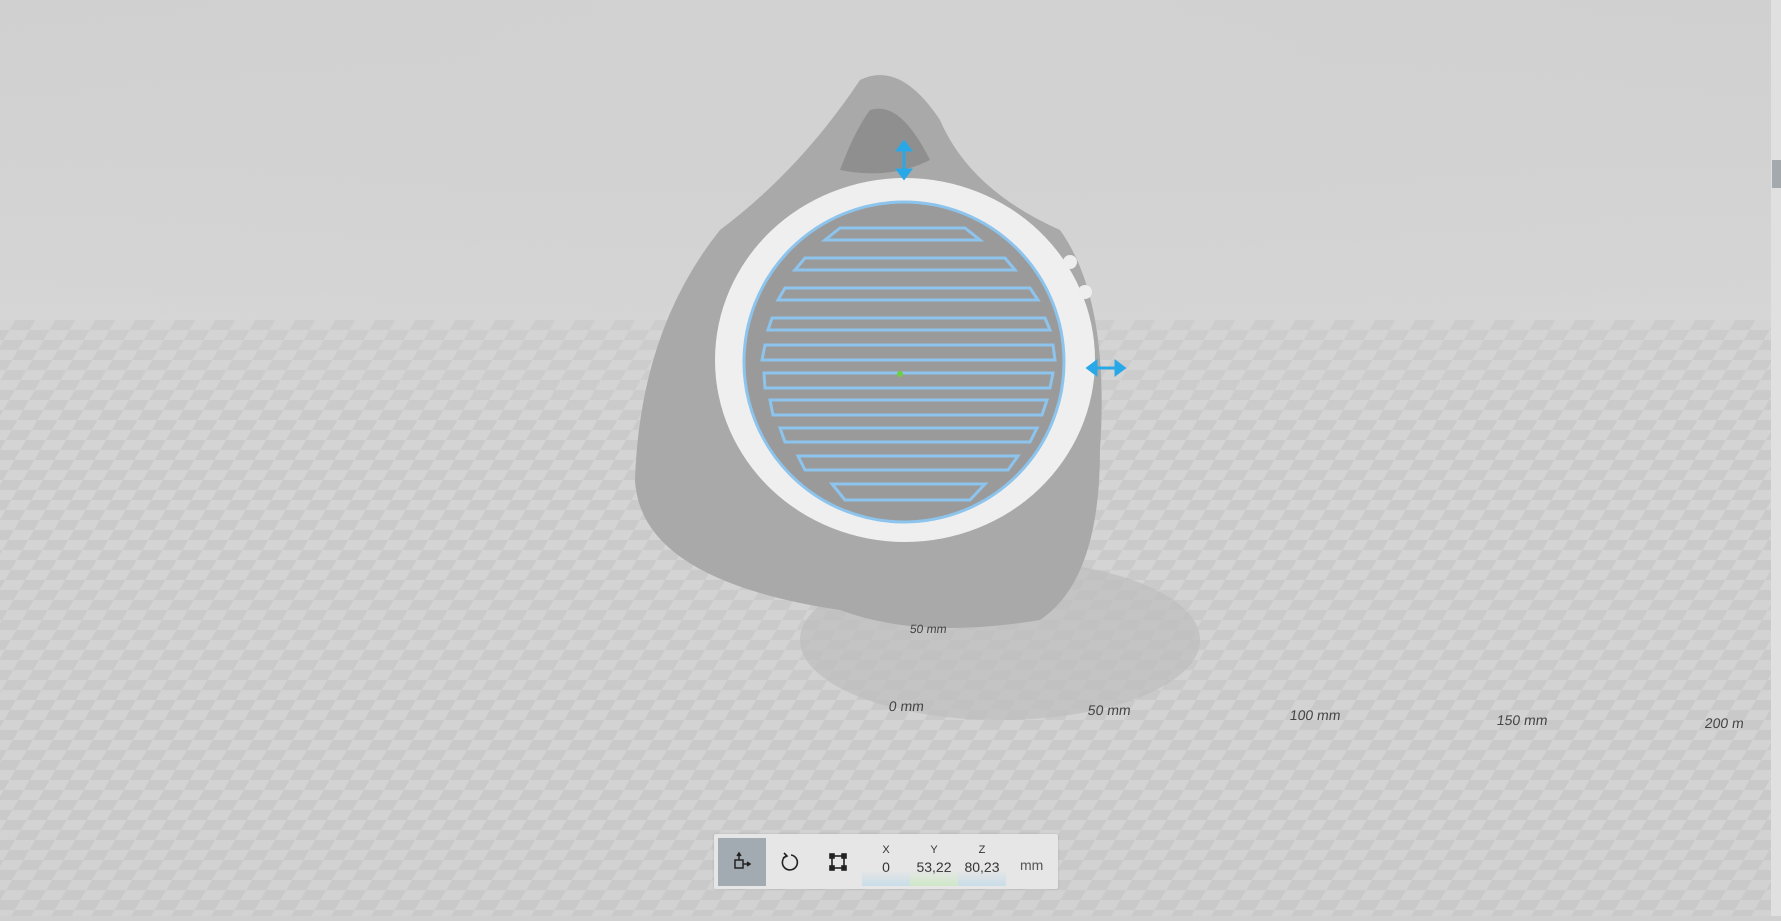  What do you see at coordinates (1522, 720) in the screenshot?
I see `ruler-label: 150 mm` at bounding box center [1522, 720].